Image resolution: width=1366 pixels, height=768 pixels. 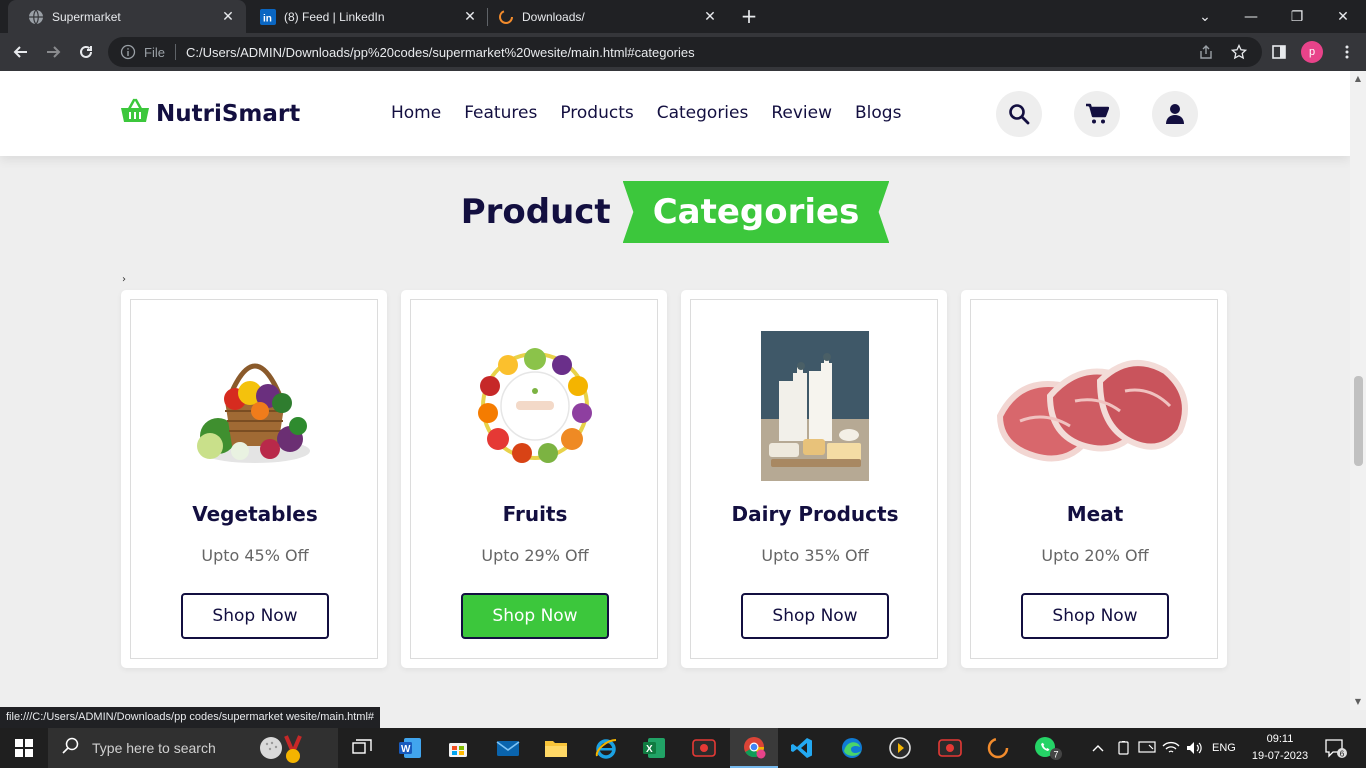 I want to click on basket-icon, so click(x=135, y=114).